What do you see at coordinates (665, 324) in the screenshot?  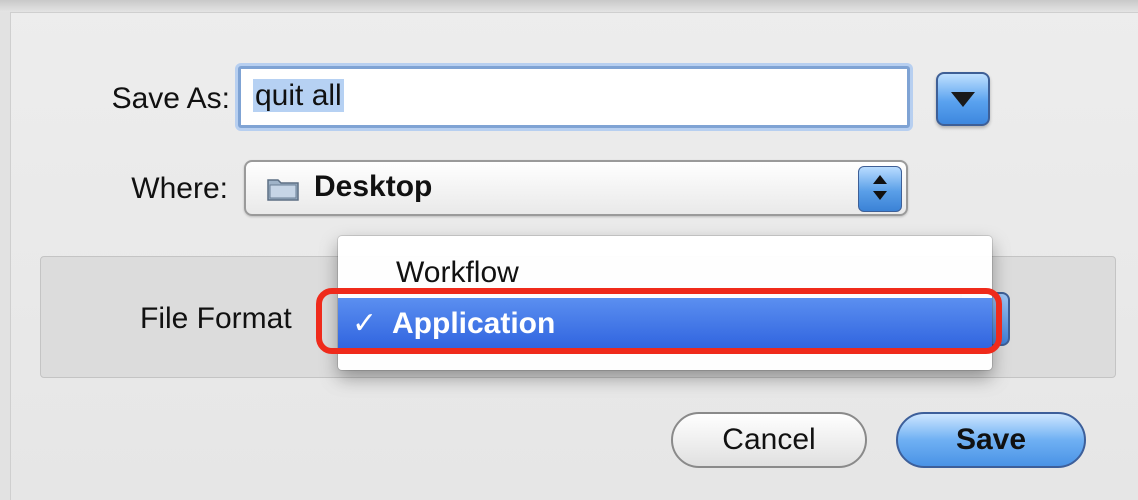 I see `menu-item-application: ✓ Application` at bounding box center [665, 324].